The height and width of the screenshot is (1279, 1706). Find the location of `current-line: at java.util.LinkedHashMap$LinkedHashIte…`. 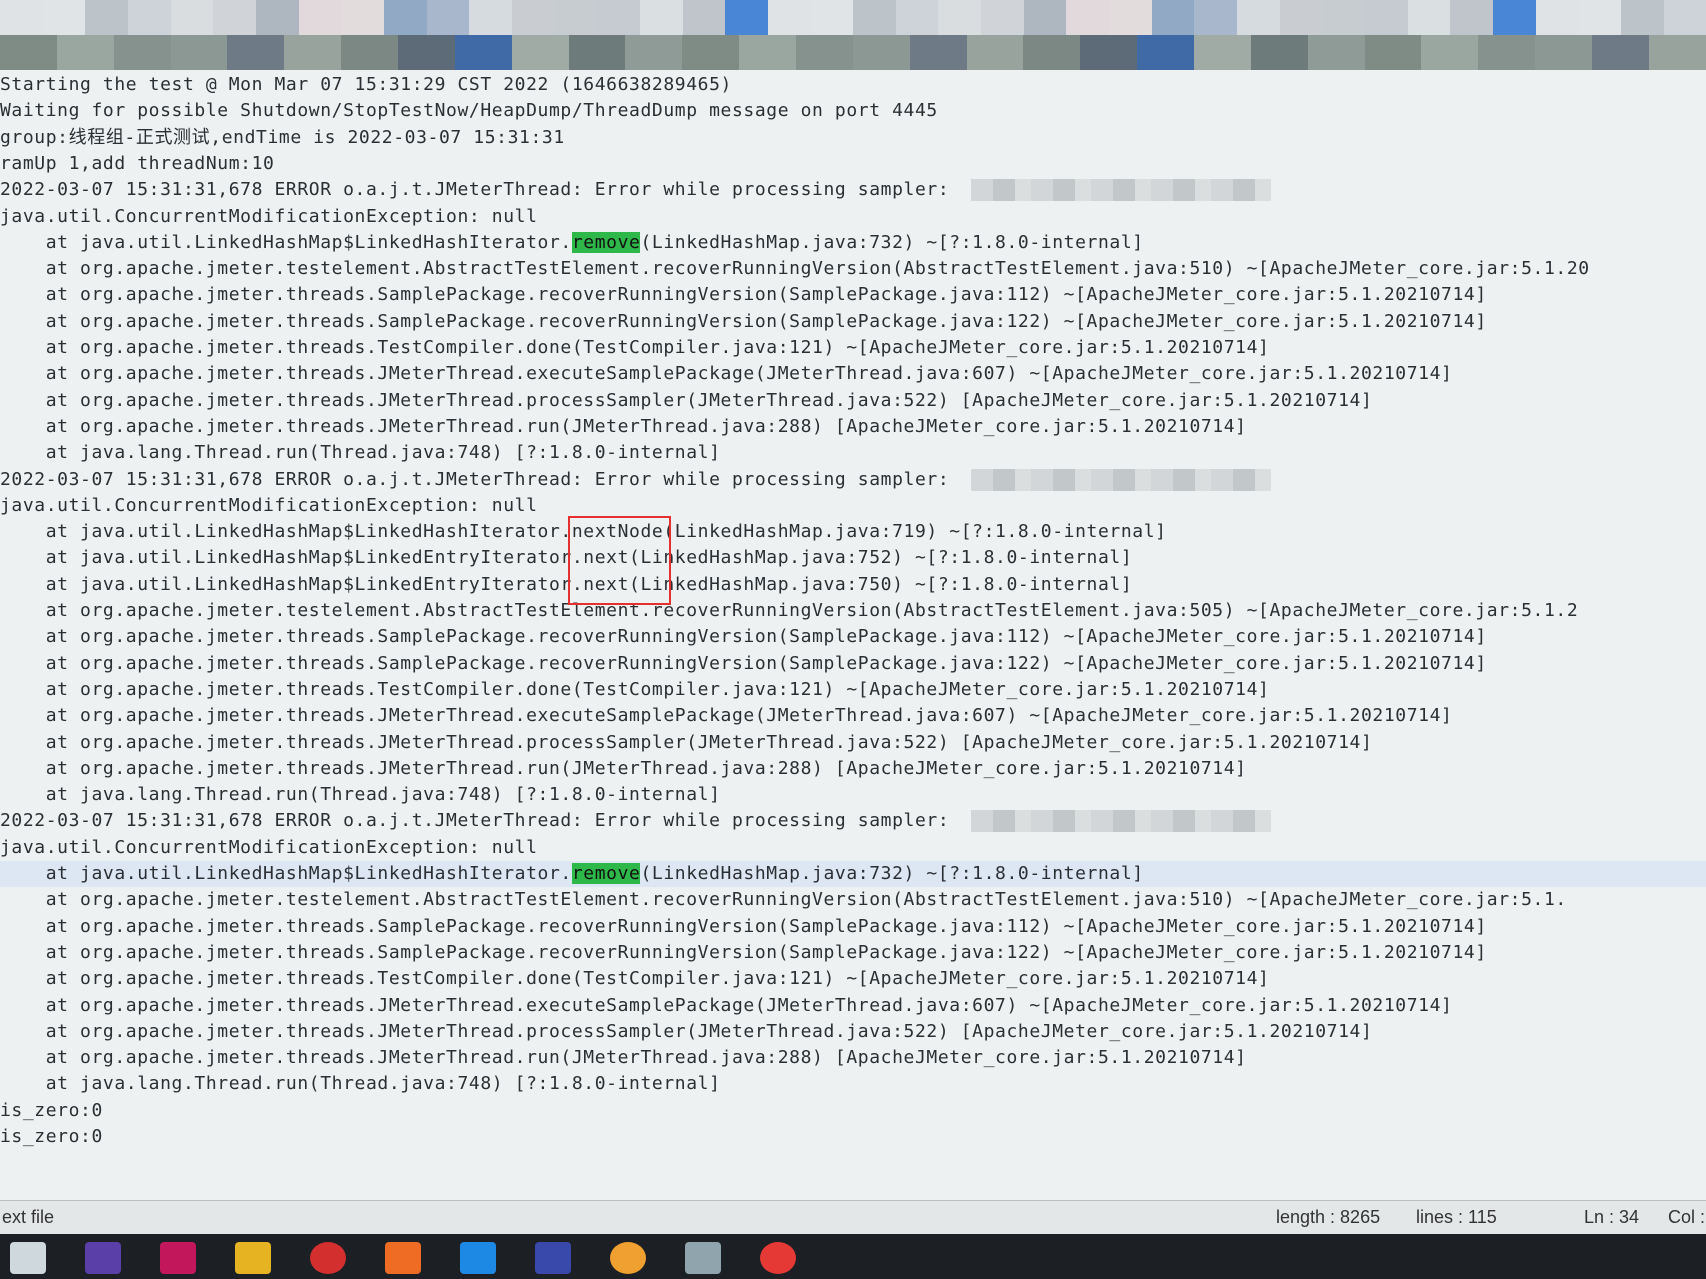

current-line: at java.util.LinkedHashMap$LinkedHashIte… is located at coordinates (853, 874).